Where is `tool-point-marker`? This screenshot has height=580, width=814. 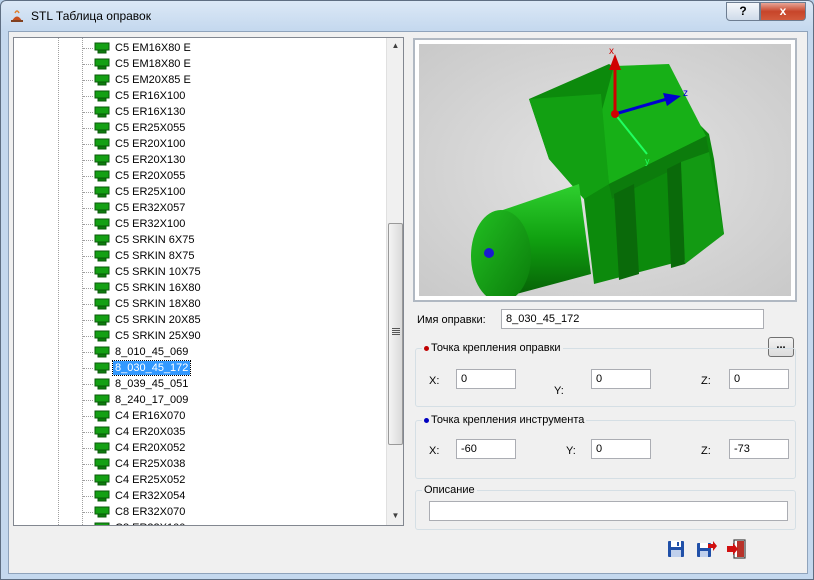
tool-point-marker is located at coordinates (489, 253).